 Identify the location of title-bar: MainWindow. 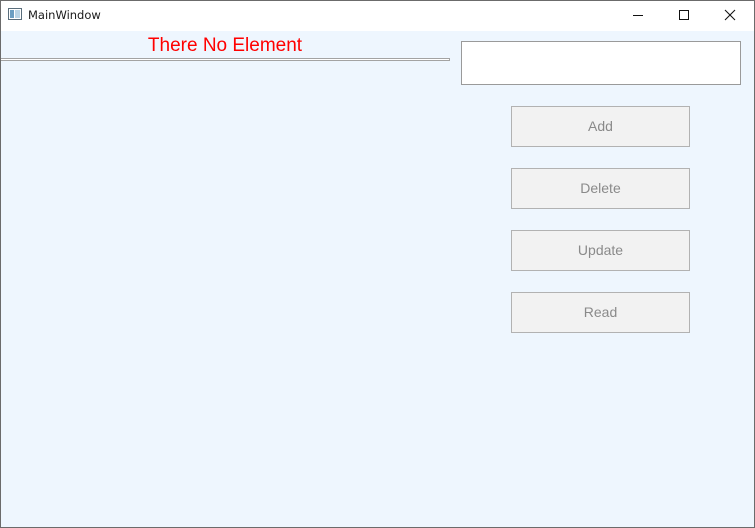
(377, 16).